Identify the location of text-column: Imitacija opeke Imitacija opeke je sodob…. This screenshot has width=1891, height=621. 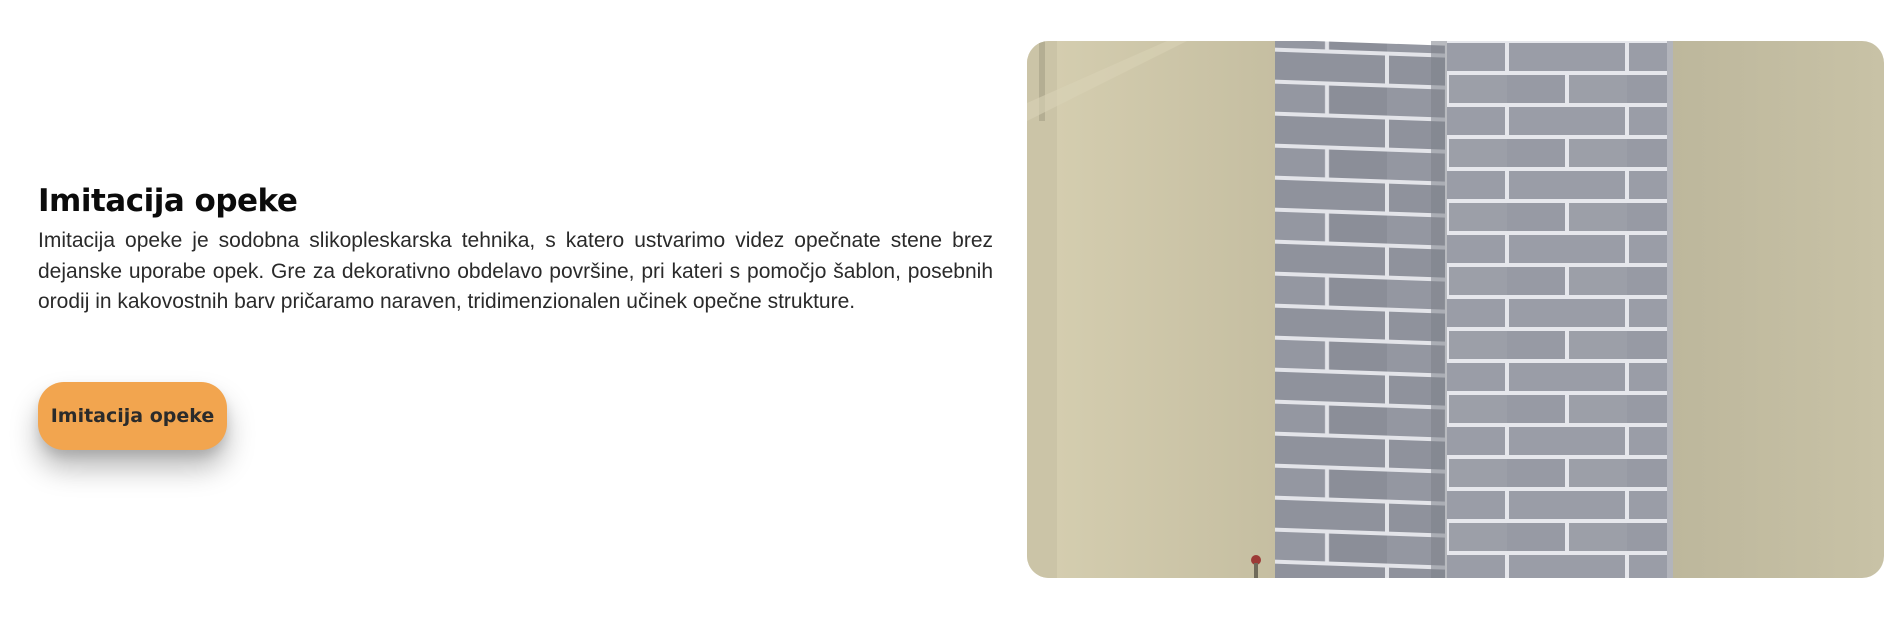
(515, 249).